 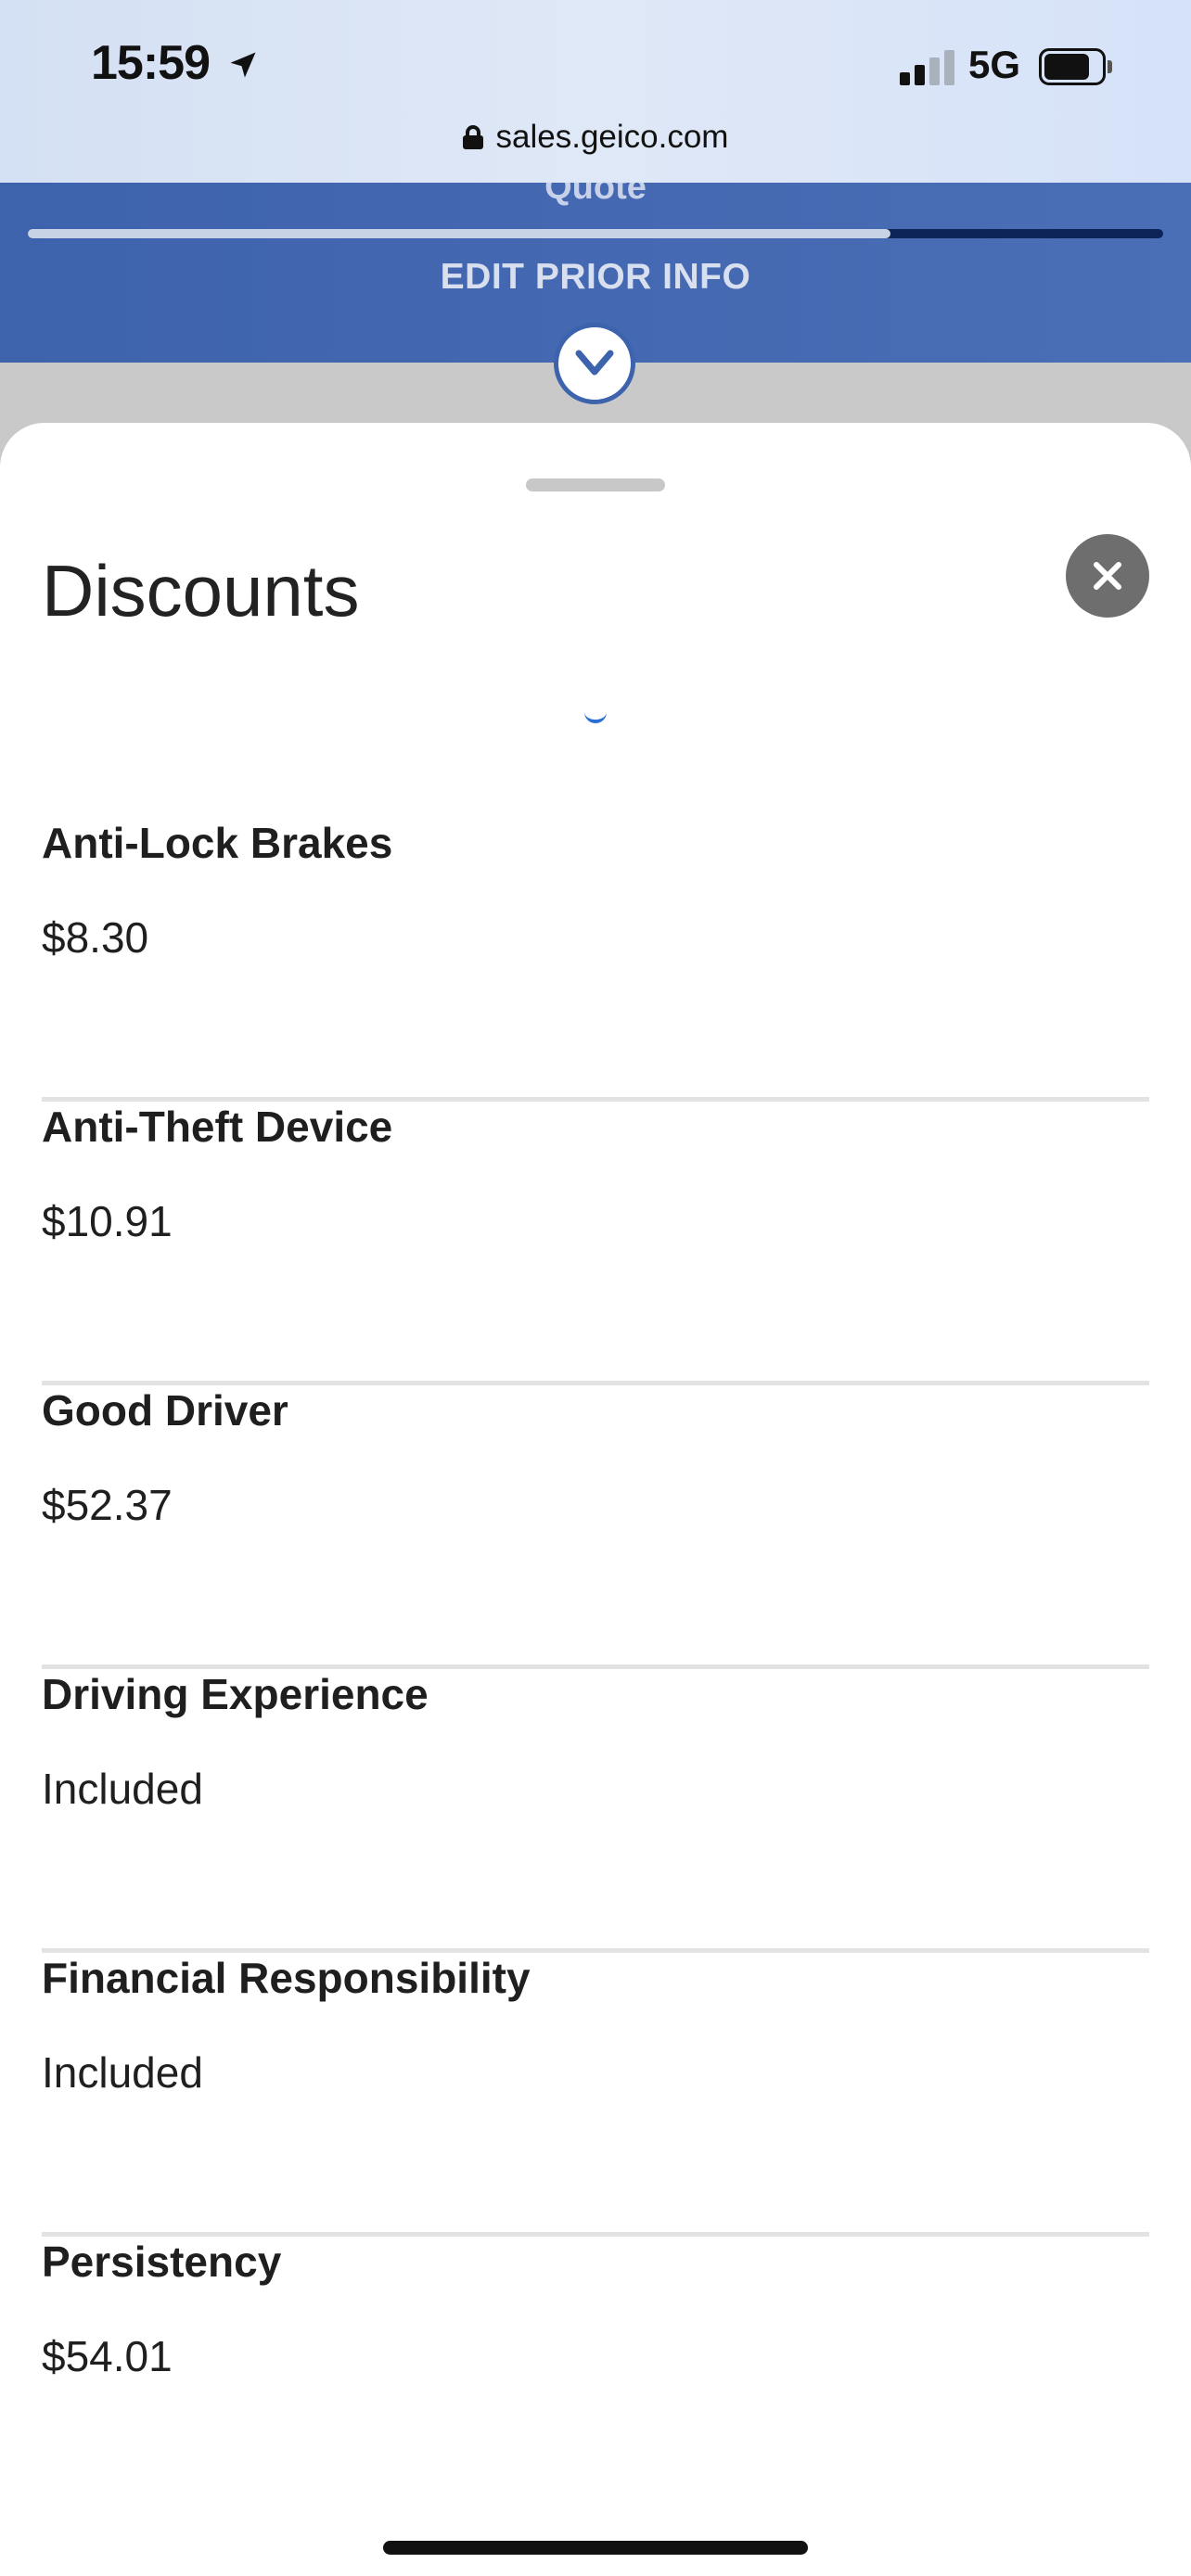 What do you see at coordinates (595, 1243) in the screenshot?
I see `discount-item: Anti-Theft Device $10.91` at bounding box center [595, 1243].